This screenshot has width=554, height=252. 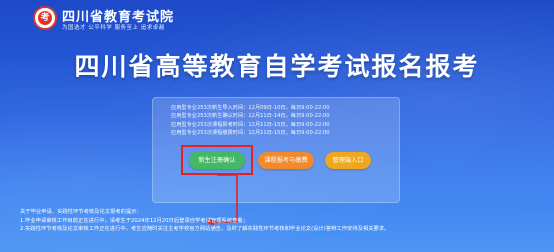 I want to click on institution-logo: 考, so click(x=45, y=18).